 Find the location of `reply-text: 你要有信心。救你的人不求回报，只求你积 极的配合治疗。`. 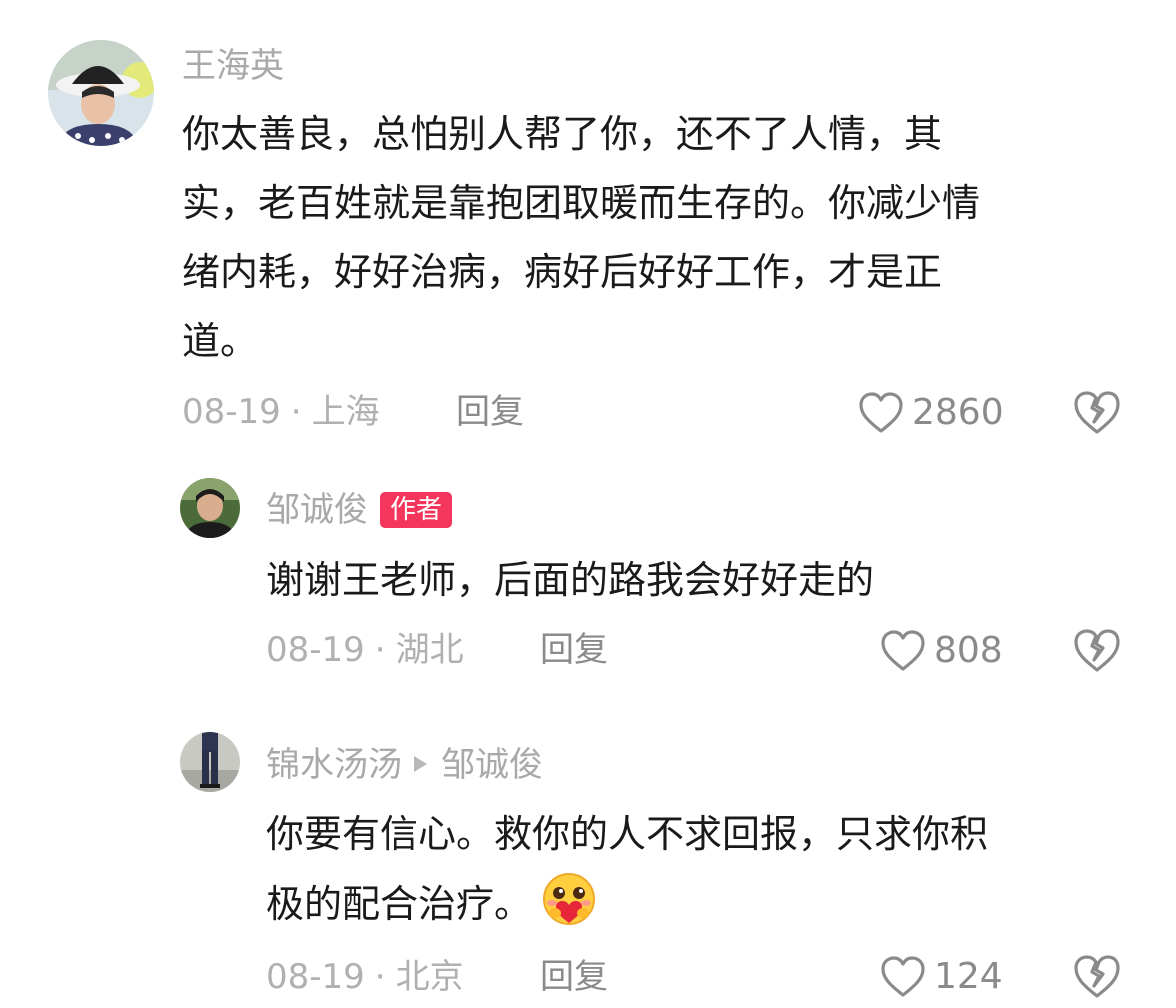

reply-text: 你要有信心。救你的人不求回报，只求你积 极的配合治疗。 is located at coordinates (627, 869).